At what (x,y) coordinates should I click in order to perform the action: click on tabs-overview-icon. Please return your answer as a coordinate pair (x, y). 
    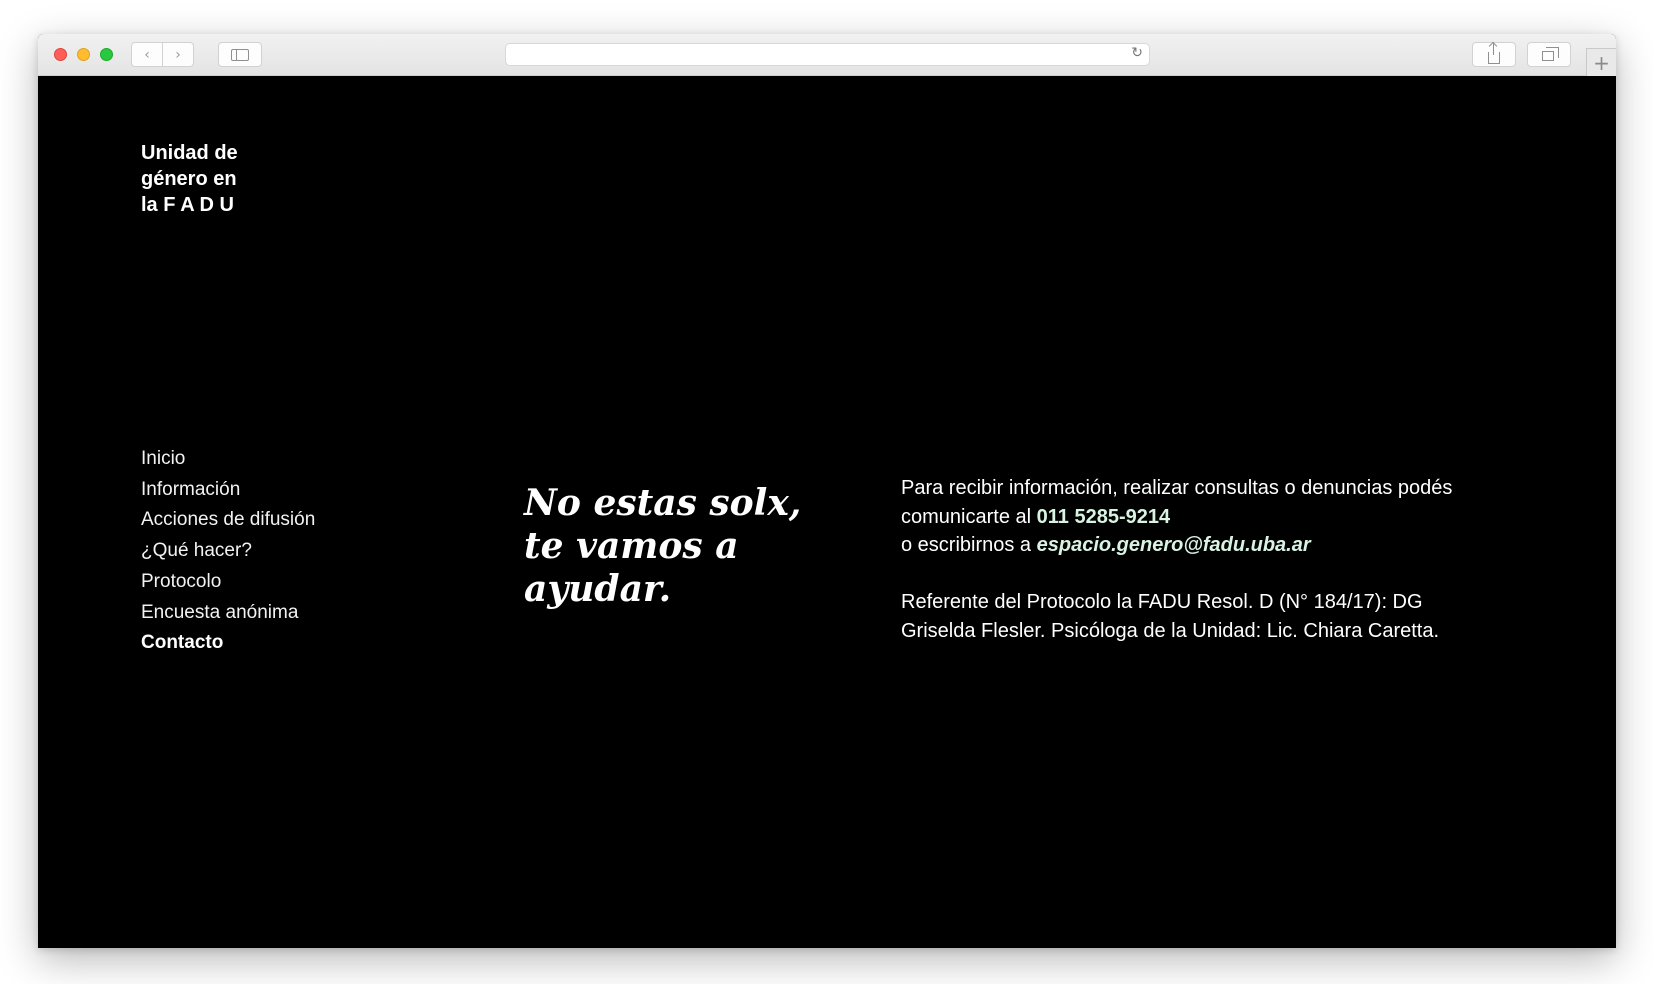
    Looking at the image, I should click on (1550, 54).